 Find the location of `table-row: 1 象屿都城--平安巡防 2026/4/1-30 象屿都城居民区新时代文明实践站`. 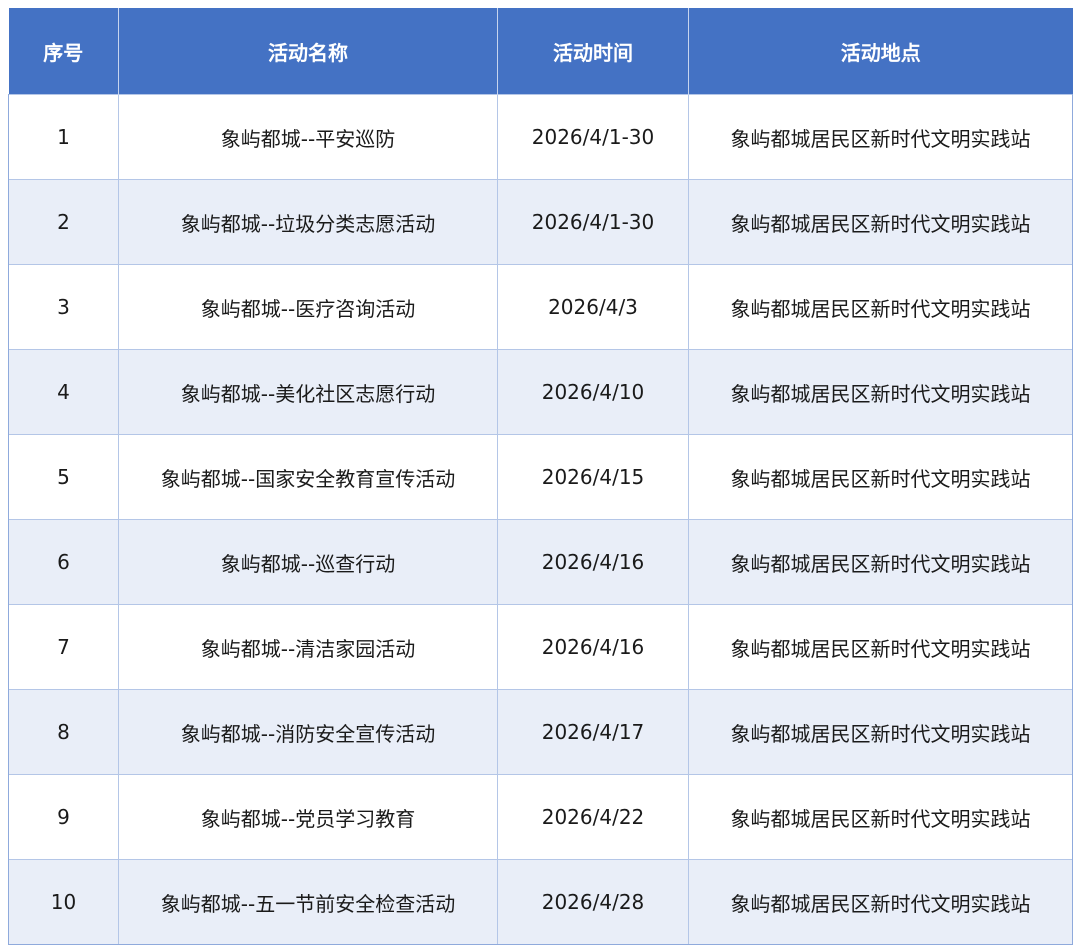

table-row: 1 象屿都城--平安巡防 2026/4/1-30 象屿都城居民区新时代文明实践站 is located at coordinates (540, 137).